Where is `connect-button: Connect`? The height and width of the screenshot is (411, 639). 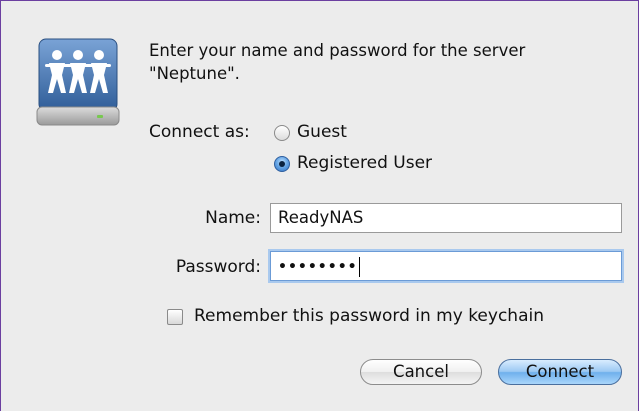
connect-button: Connect is located at coordinates (560, 372).